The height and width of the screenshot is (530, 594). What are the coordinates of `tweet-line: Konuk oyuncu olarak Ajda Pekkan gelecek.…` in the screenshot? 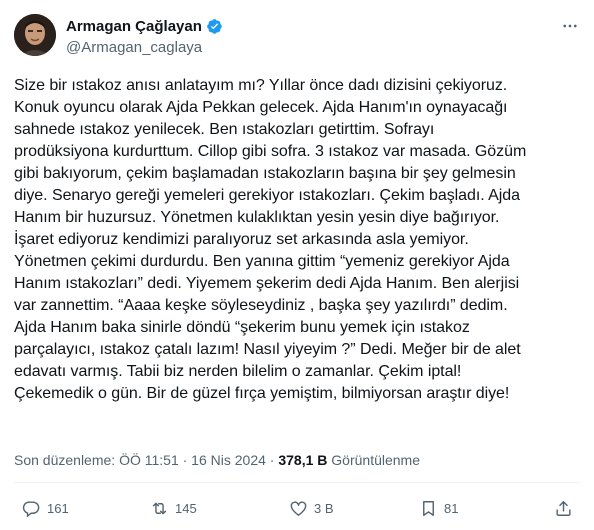 It's located at (261, 107).